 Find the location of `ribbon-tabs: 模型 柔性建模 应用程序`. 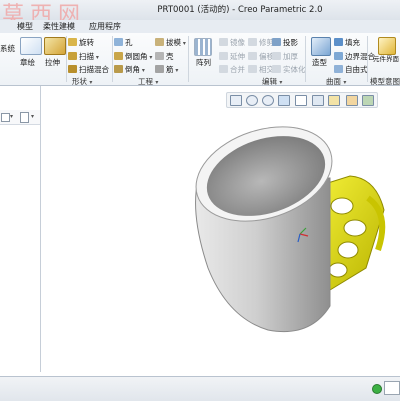

ribbon-tabs: 模型 柔性建模 应用程序 is located at coordinates (200, 27).